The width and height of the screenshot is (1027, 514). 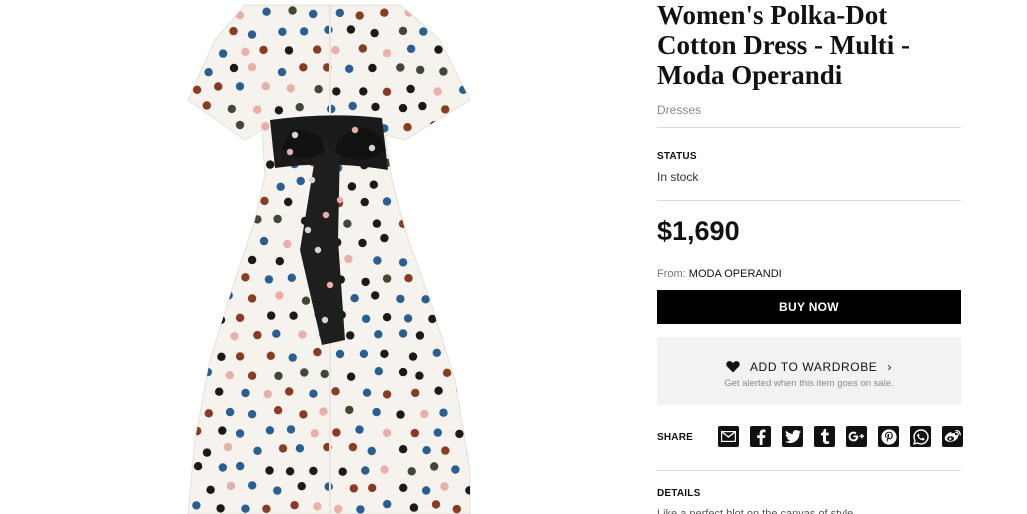 I want to click on email-icon, so click(x=728, y=436).